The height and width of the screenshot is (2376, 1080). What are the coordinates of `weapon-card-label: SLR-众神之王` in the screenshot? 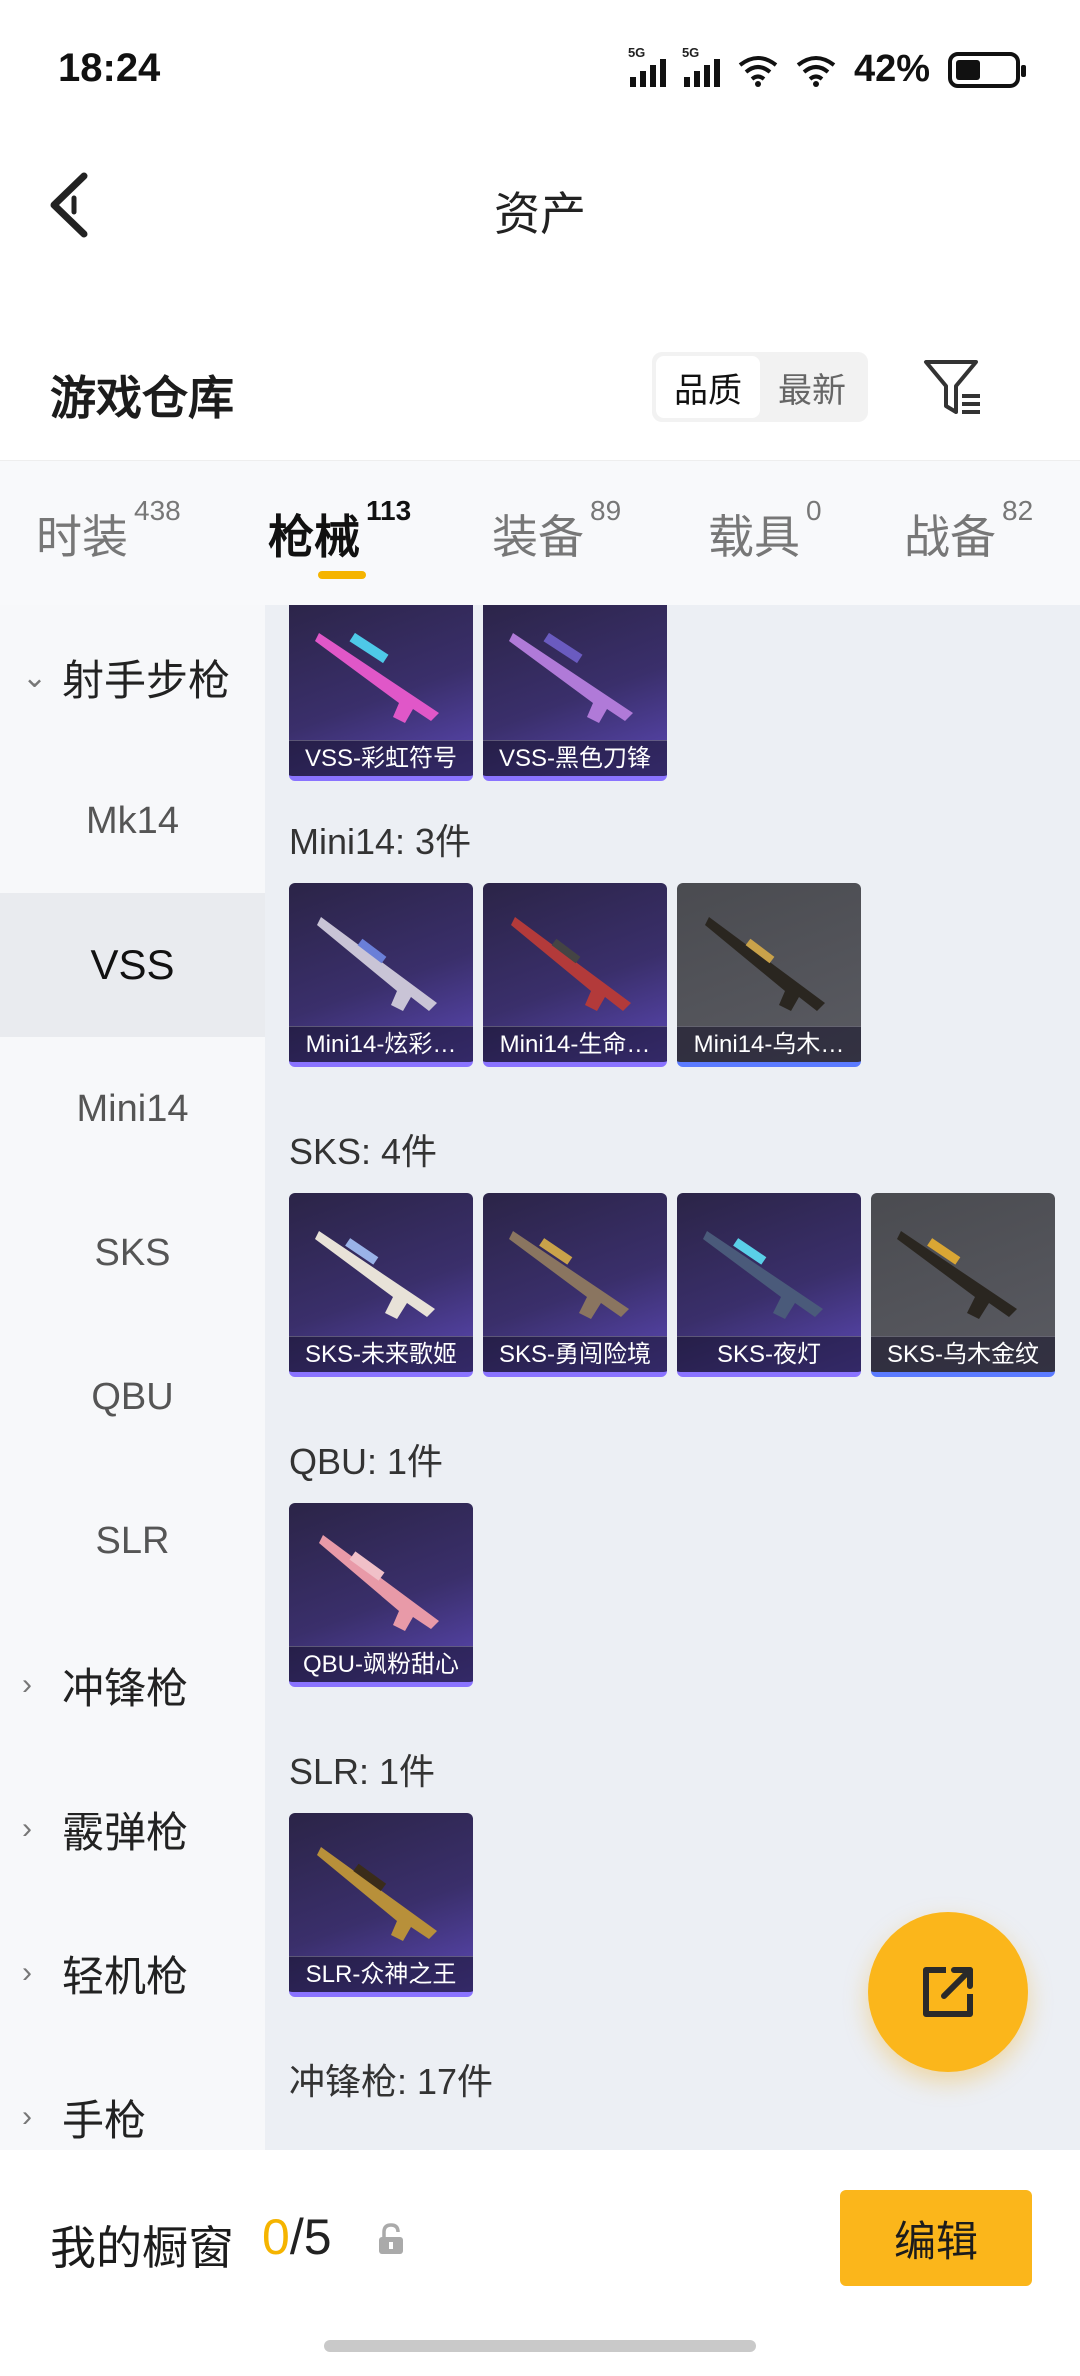 It's located at (381, 1974).